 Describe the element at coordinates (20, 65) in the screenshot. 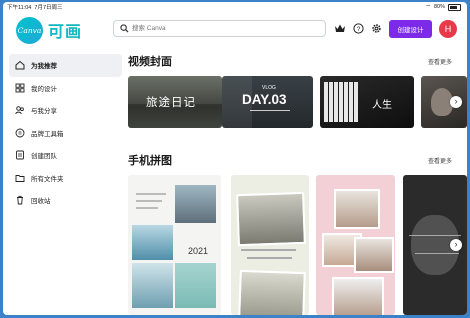

I see `home-icon` at that location.